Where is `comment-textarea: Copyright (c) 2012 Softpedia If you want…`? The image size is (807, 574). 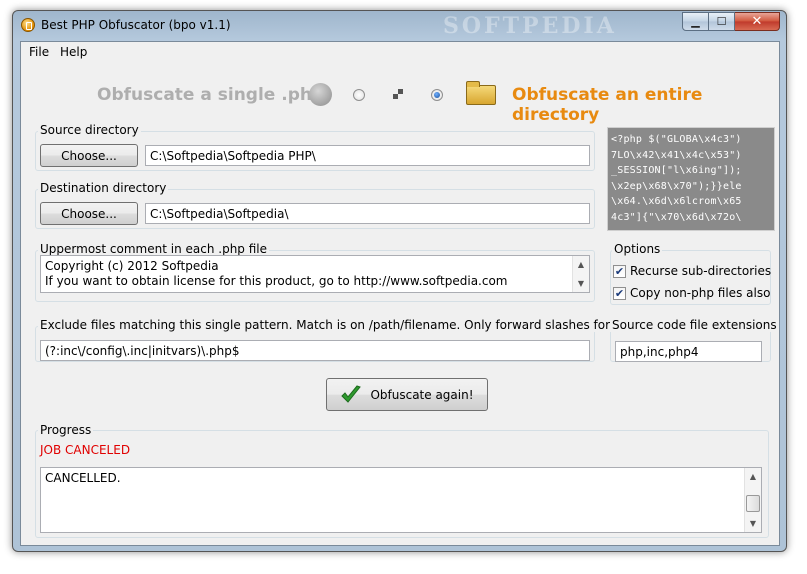 comment-textarea: Copyright (c) 2012 Softpedia If you want… is located at coordinates (315, 274).